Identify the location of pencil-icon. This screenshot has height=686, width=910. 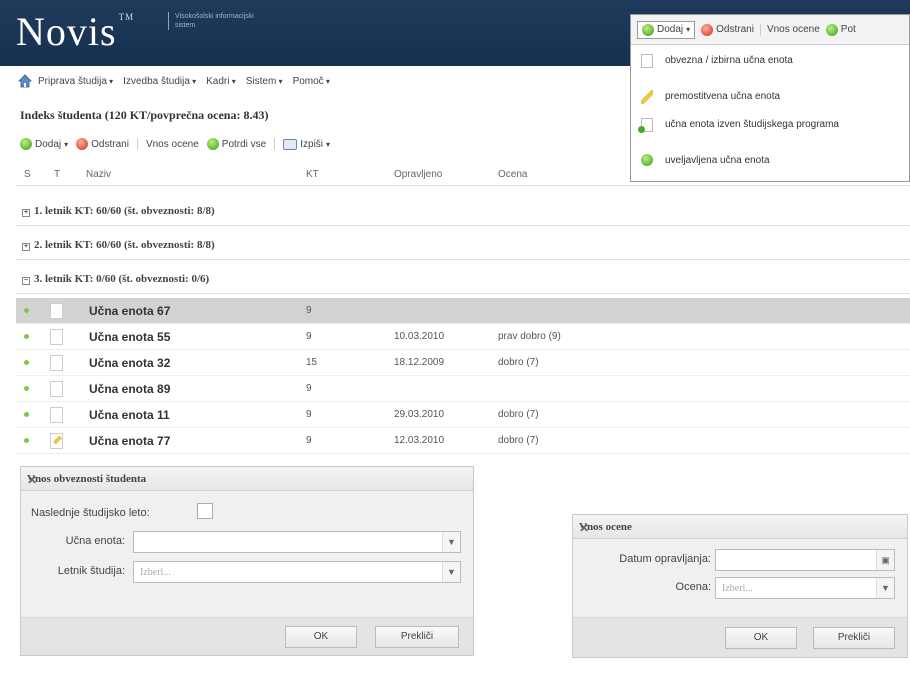
(647, 97).